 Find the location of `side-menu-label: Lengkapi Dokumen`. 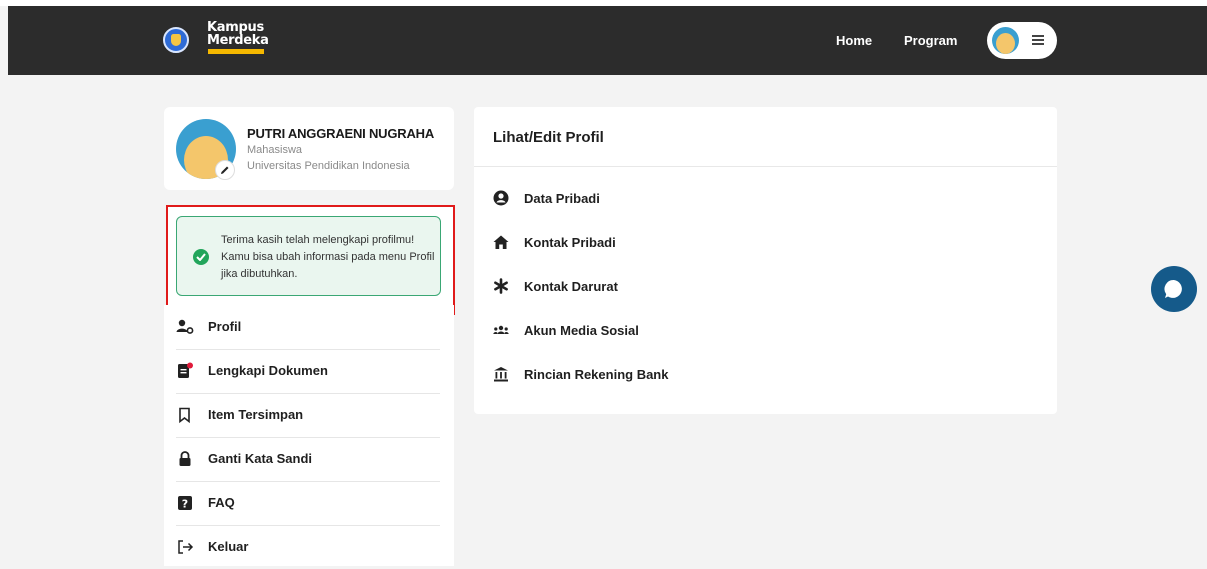

side-menu-label: Lengkapi Dokumen is located at coordinates (268, 370).